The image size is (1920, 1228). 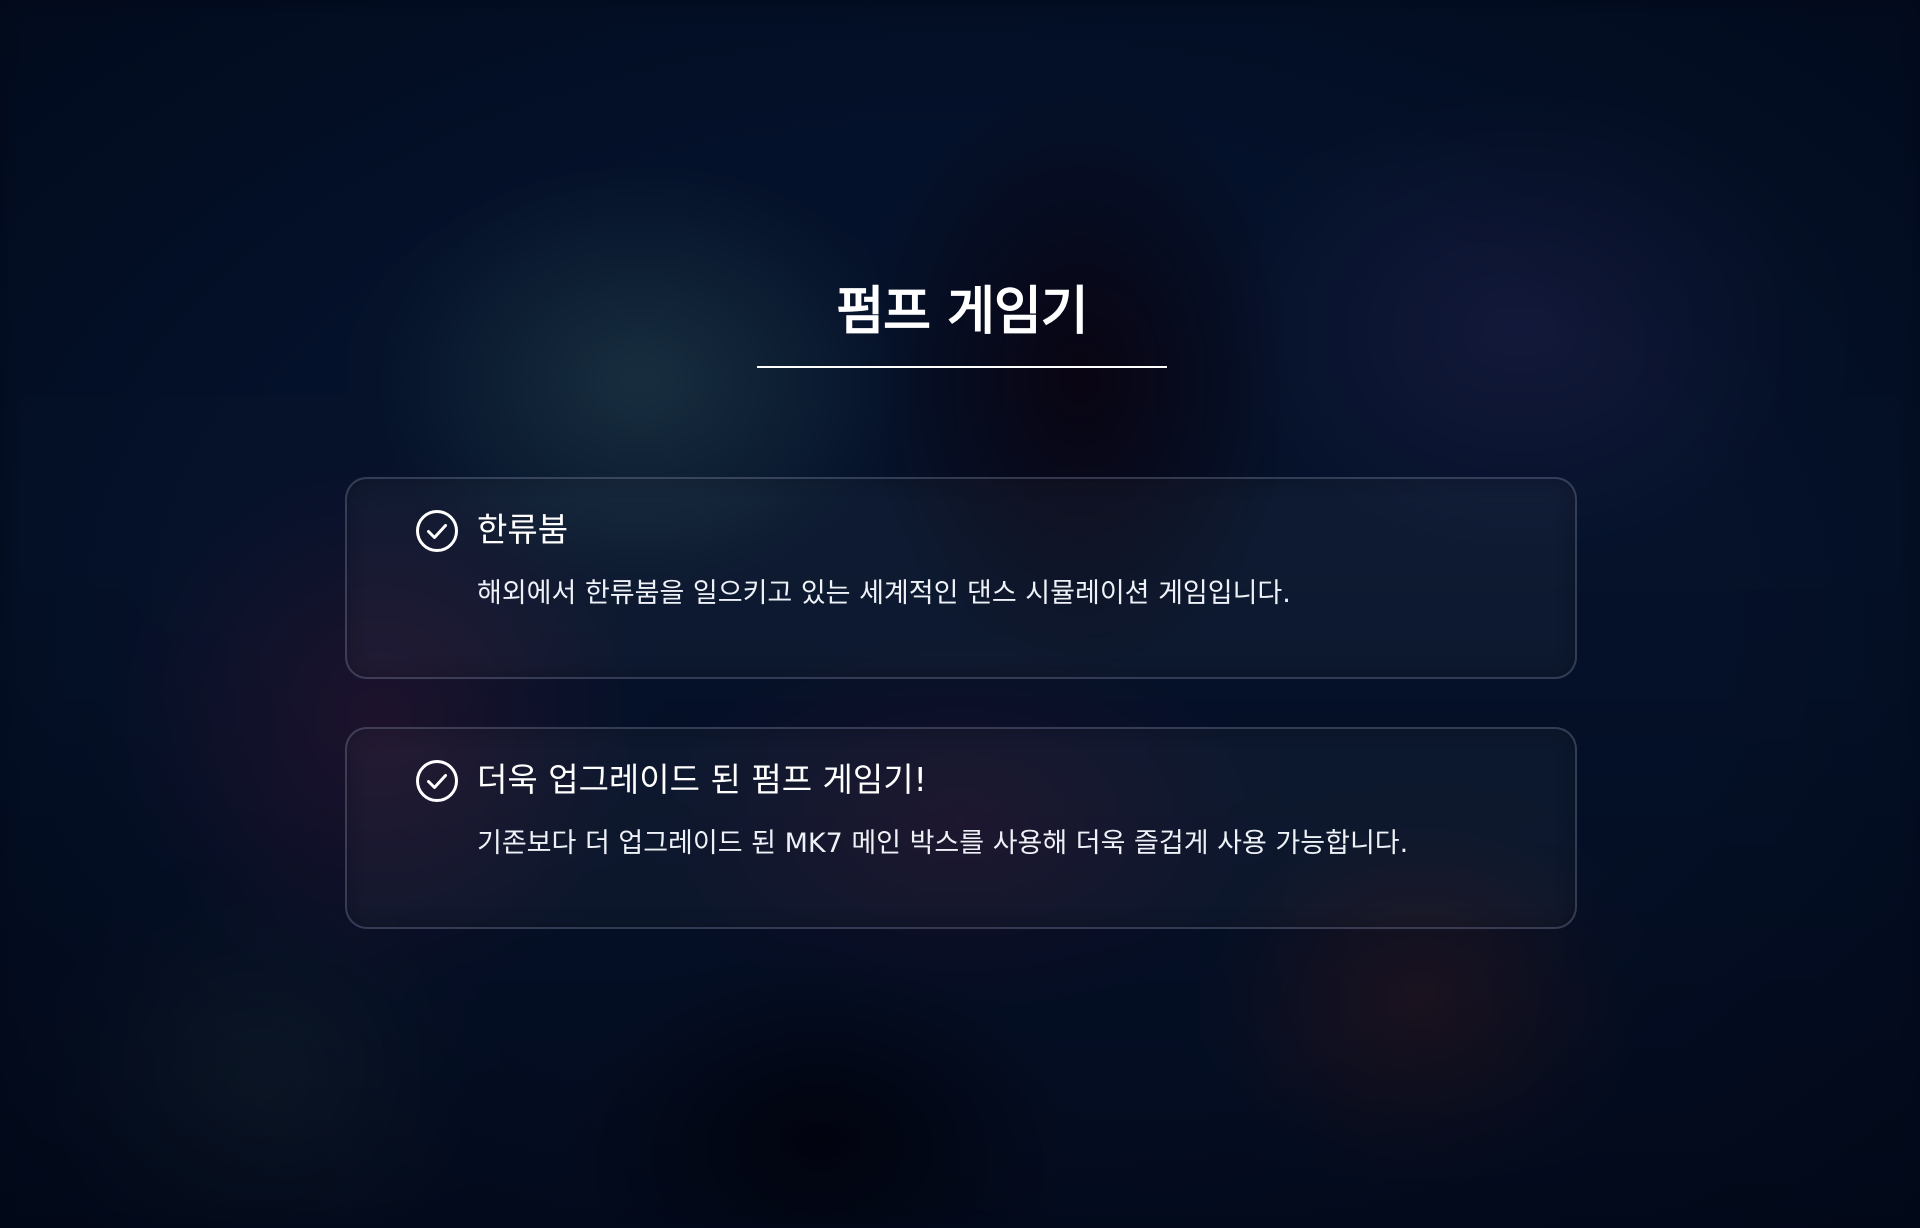 What do you see at coordinates (884, 593) in the screenshot?
I see `feature-description: 해외에서 한류붐을 일으키고 있는 세계적인 댄스 시뮬레이션 게임입니다.` at bounding box center [884, 593].